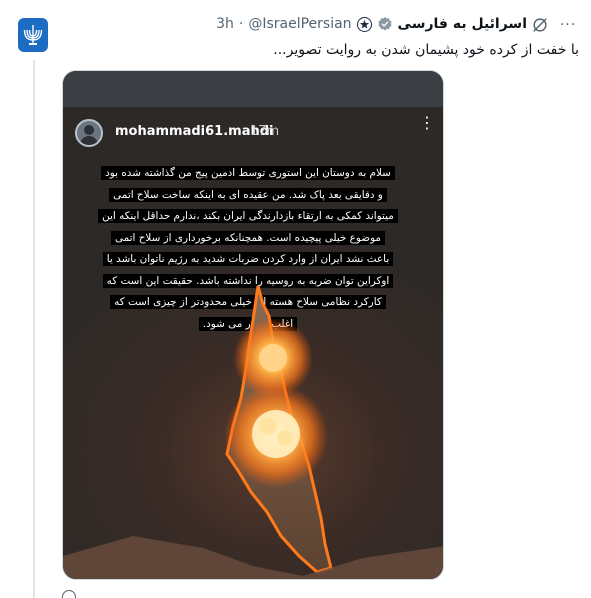 The width and height of the screenshot is (591, 598). What do you see at coordinates (253, 89) in the screenshot?
I see `story-top-bar` at bounding box center [253, 89].